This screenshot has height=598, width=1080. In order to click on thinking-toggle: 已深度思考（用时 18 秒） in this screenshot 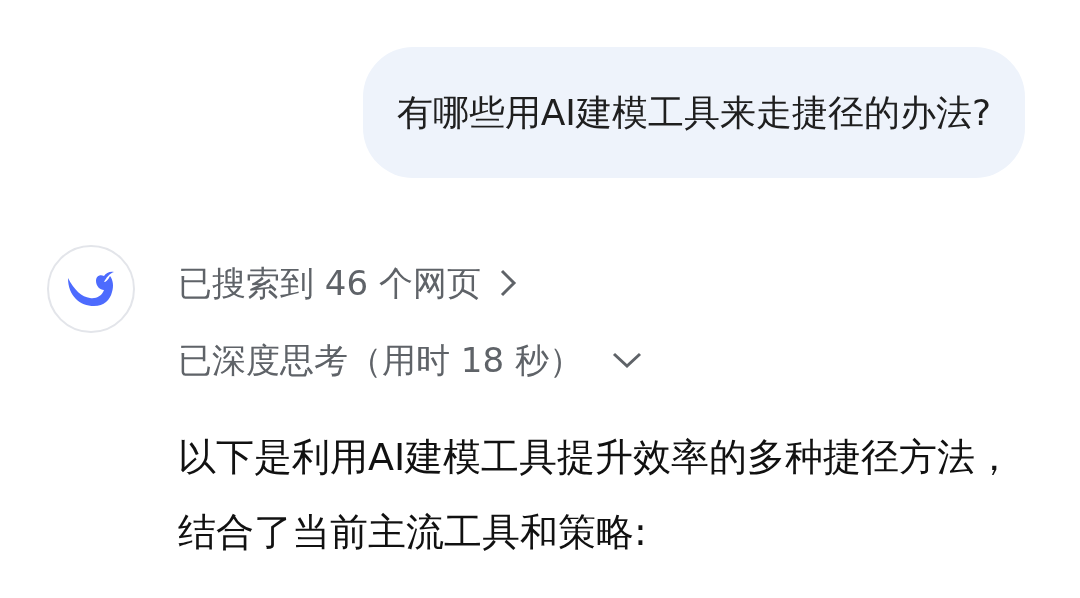, I will do `click(608, 360)`.